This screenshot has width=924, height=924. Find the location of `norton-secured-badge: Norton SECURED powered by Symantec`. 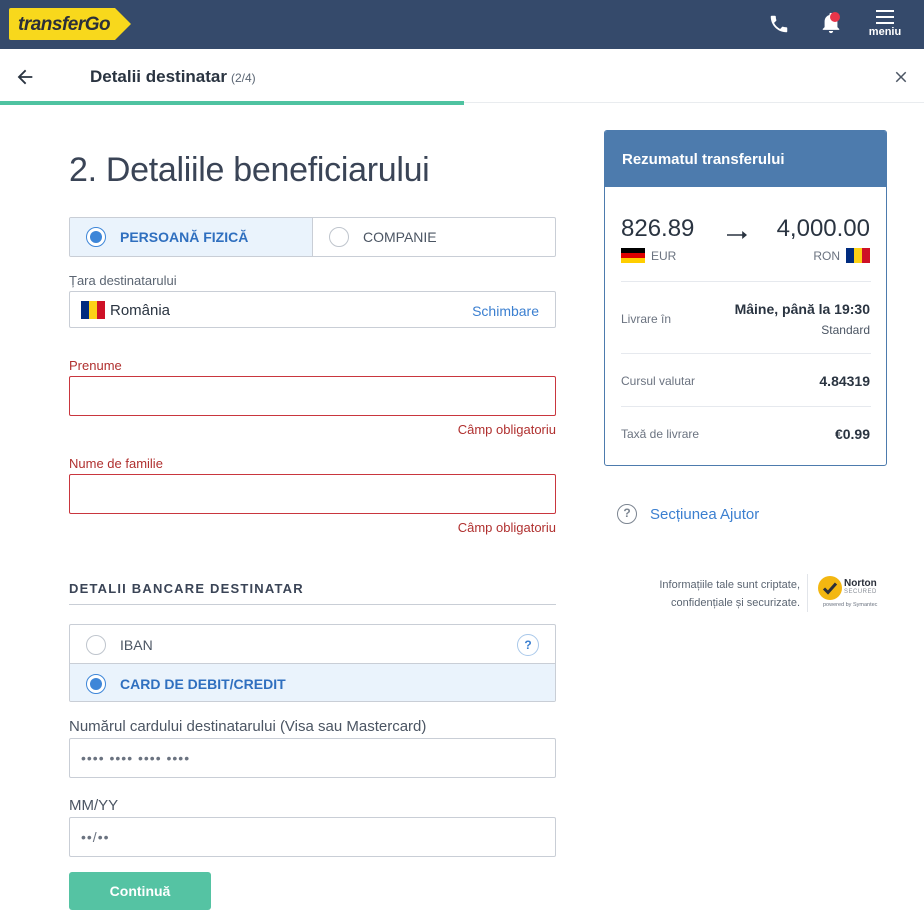

norton-secured-badge: Norton SECURED powered by Symantec is located at coordinates (852, 593).